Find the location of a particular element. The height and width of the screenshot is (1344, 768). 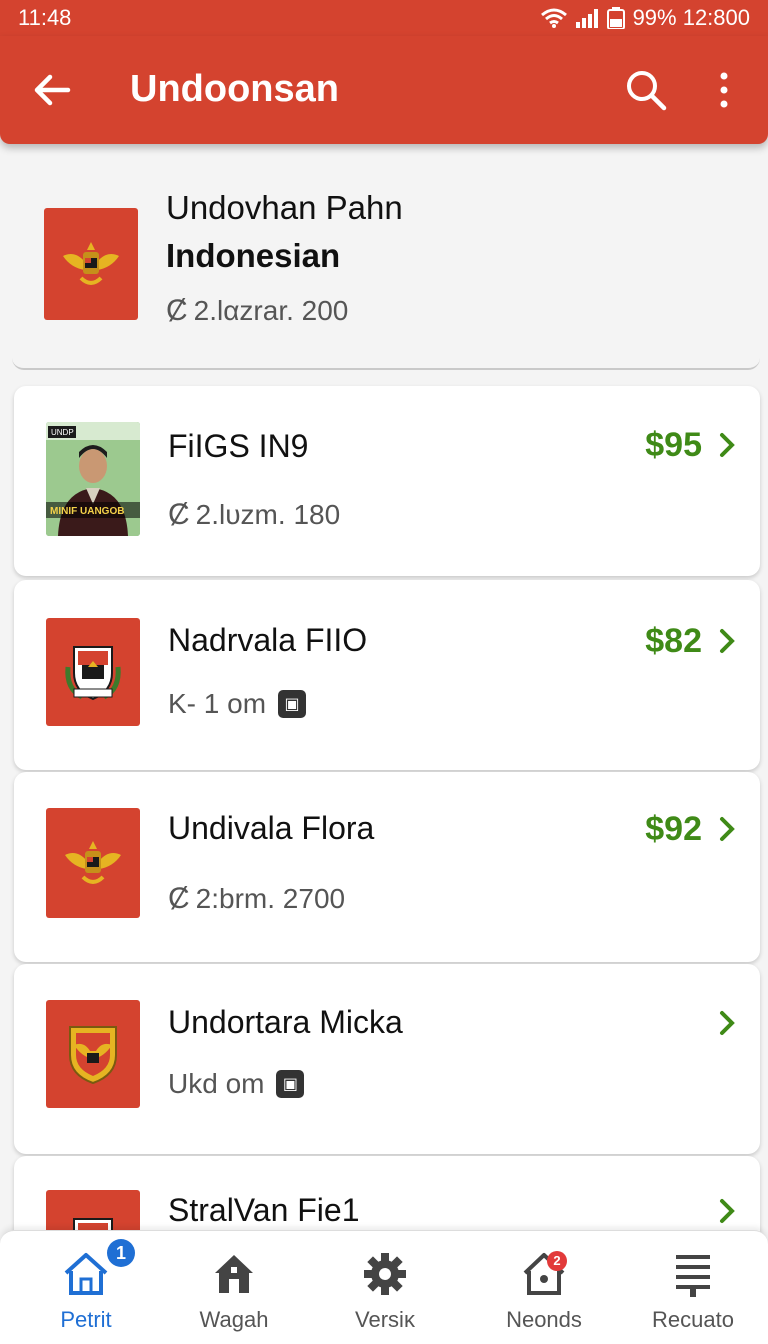

person-photo-image: UNDP MINIF UANGOB is located at coordinates (93, 479).